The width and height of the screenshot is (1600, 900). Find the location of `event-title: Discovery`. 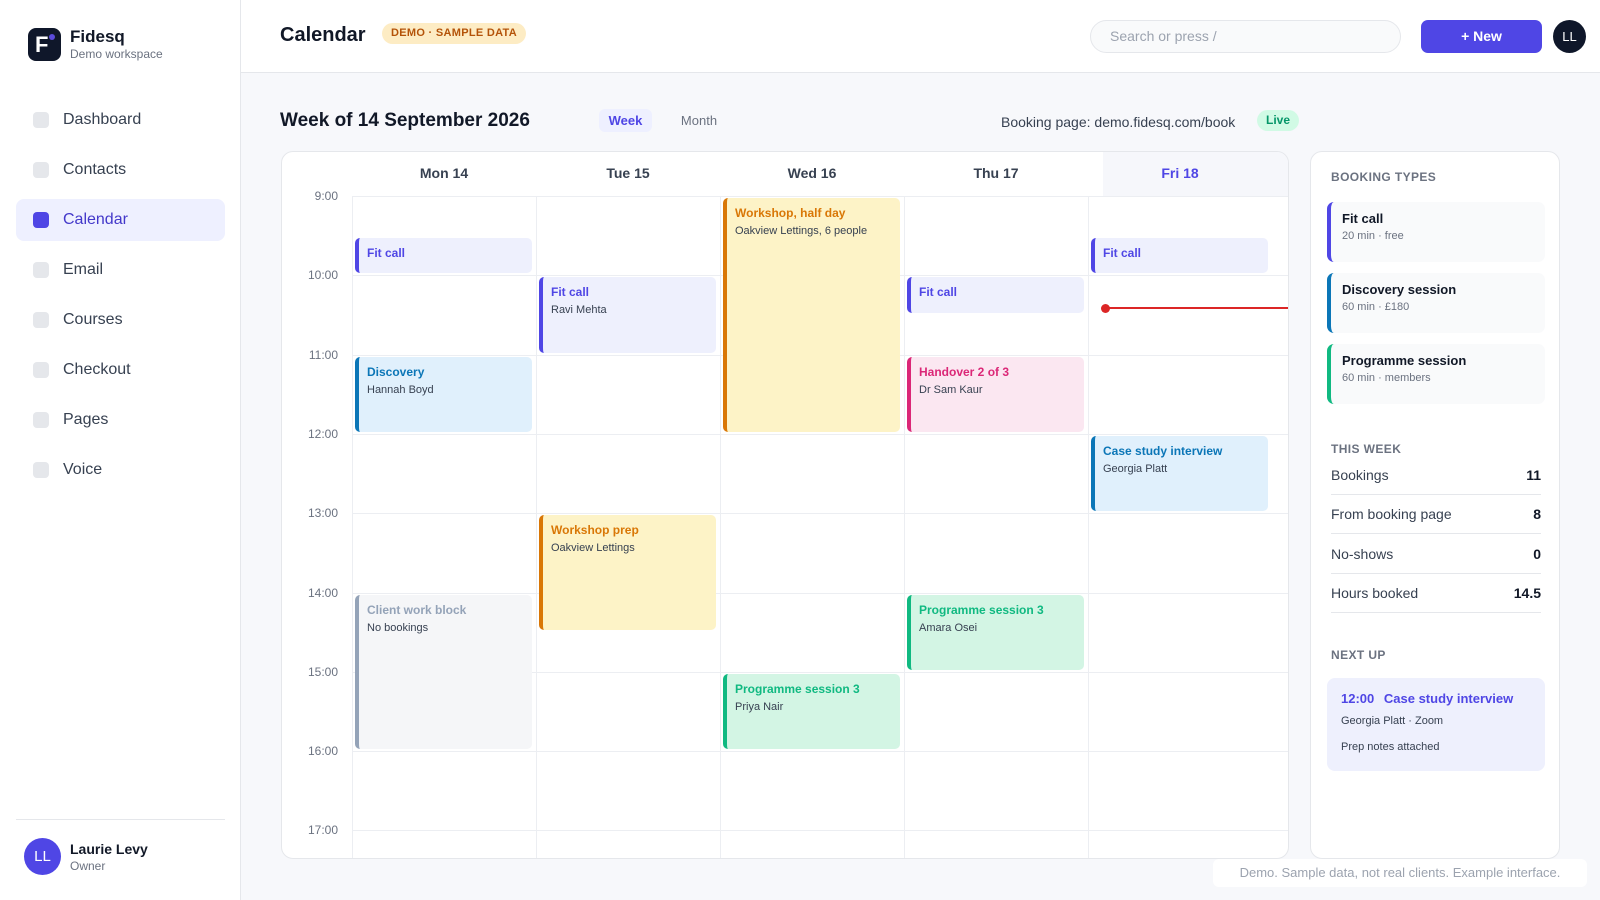

event-title: Discovery is located at coordinates (396, 371).